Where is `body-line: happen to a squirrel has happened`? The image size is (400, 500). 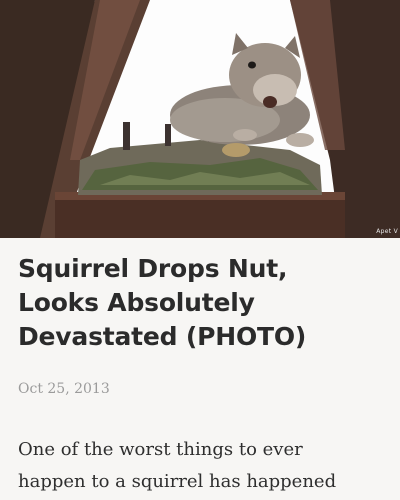 body-line: happen to a squirrel has happened is located at coordinates (177, 481).